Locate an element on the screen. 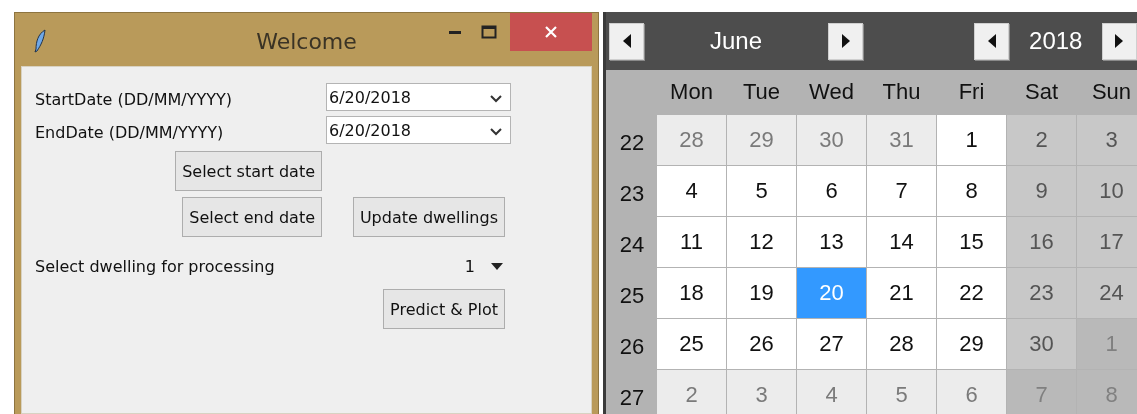  day-cell: 22 is located at coordinates (971, 293).